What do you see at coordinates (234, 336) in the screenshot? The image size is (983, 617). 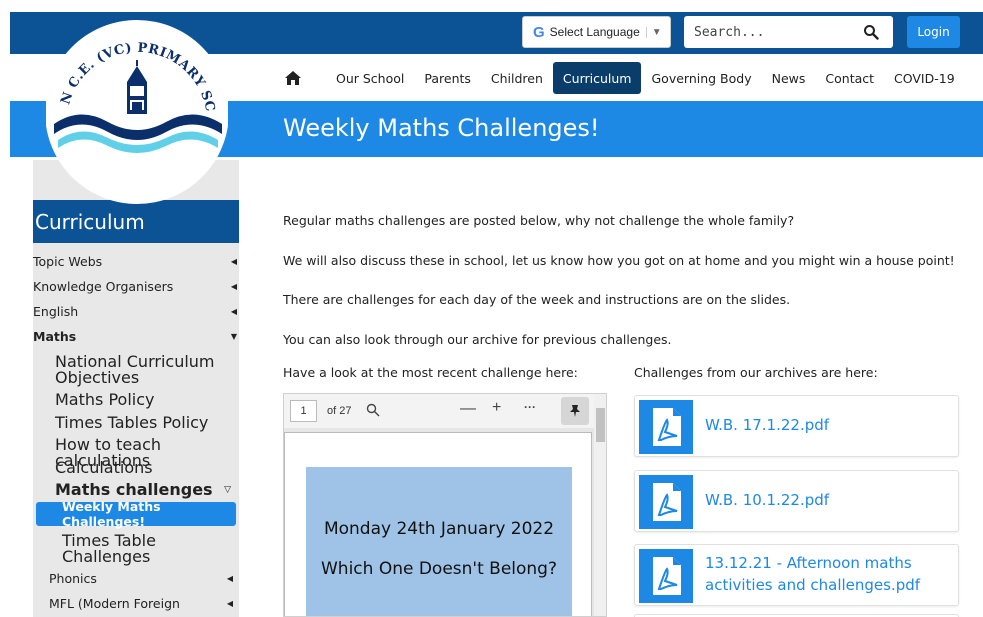 I see `chevron-down-icon: ▼` at bounding box center [234, 336].